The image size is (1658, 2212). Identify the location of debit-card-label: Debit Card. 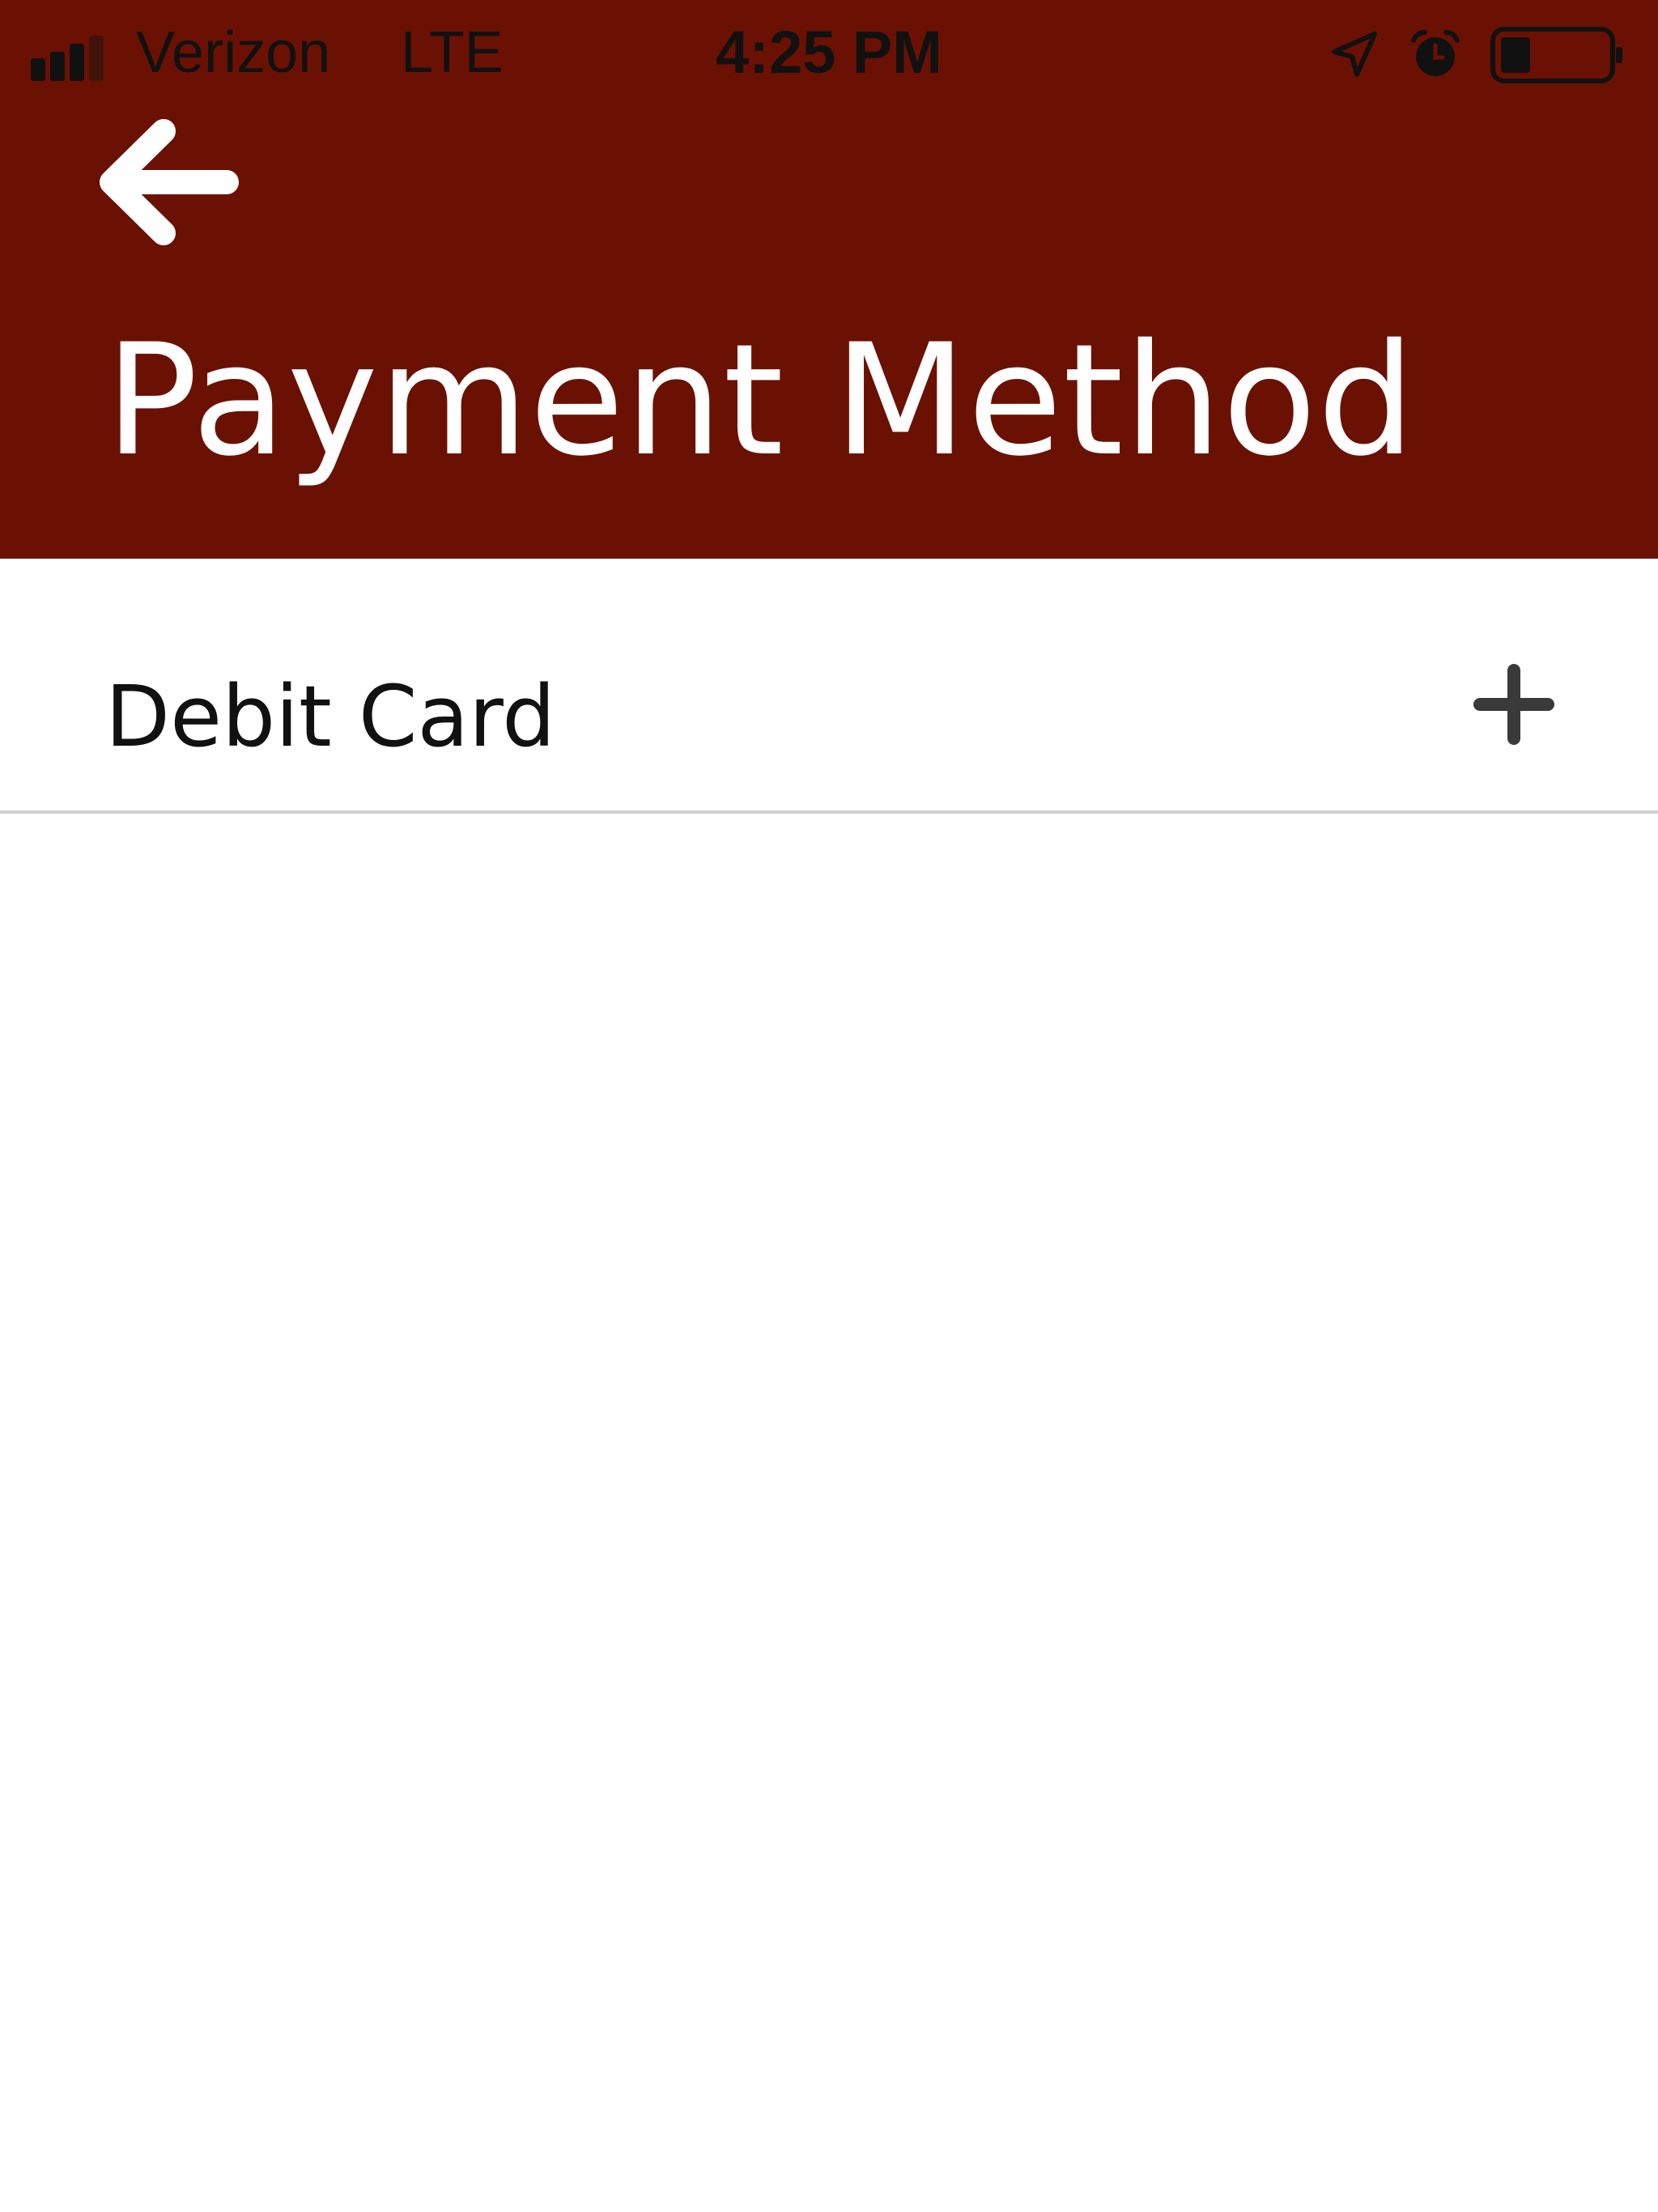
(330, 716).